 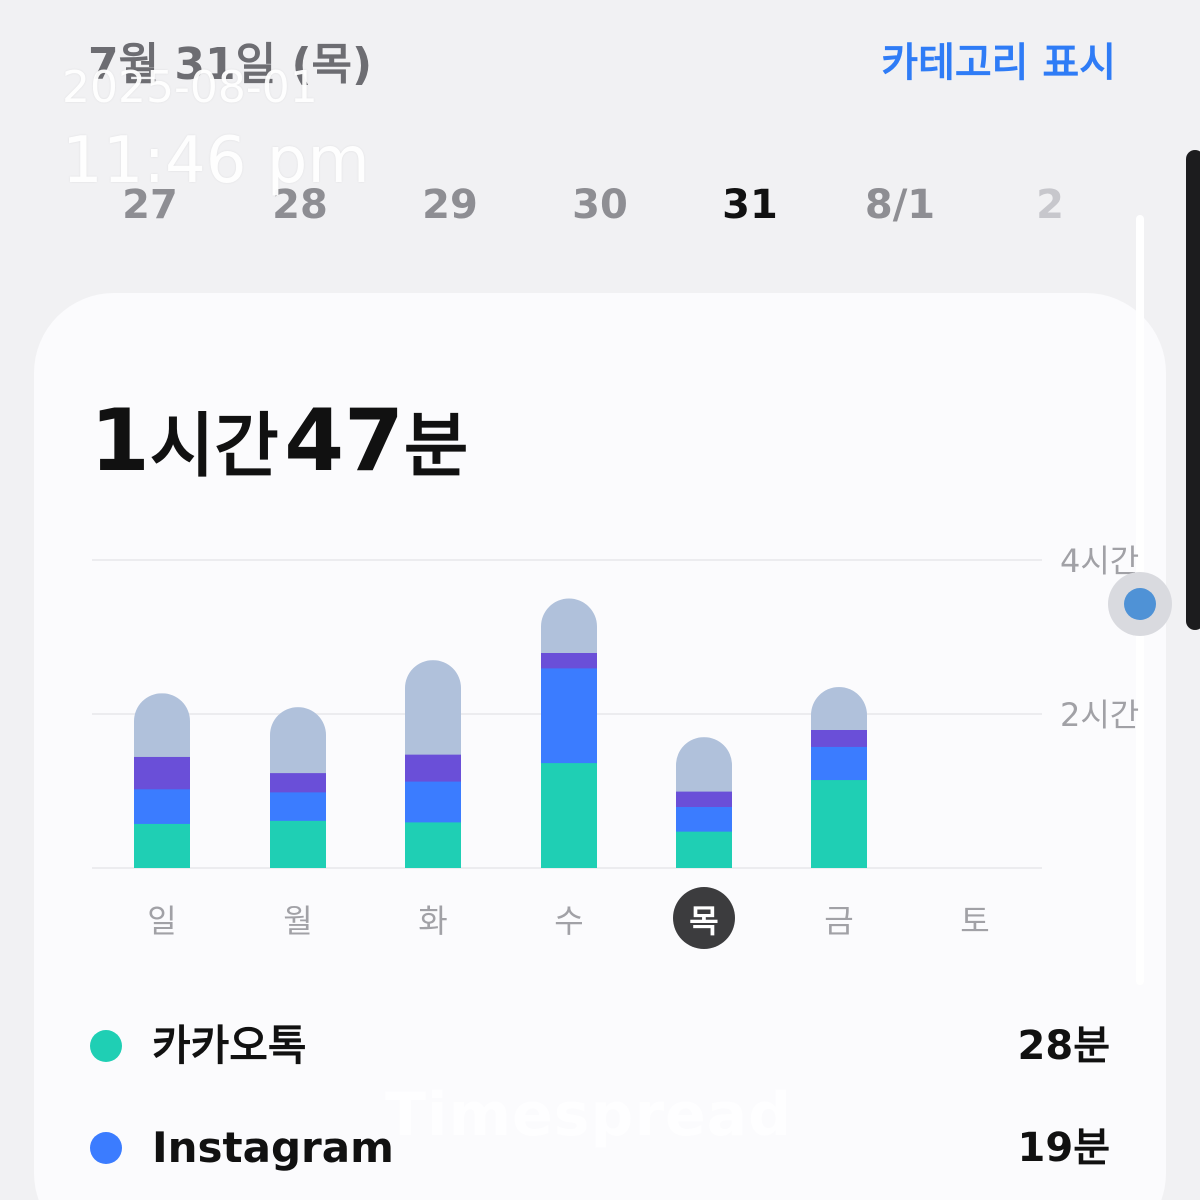 What do you see at coordinates (974, 921) in the screenshot?
I see `x-tick-label: 토` at bounding box center [974, 921].